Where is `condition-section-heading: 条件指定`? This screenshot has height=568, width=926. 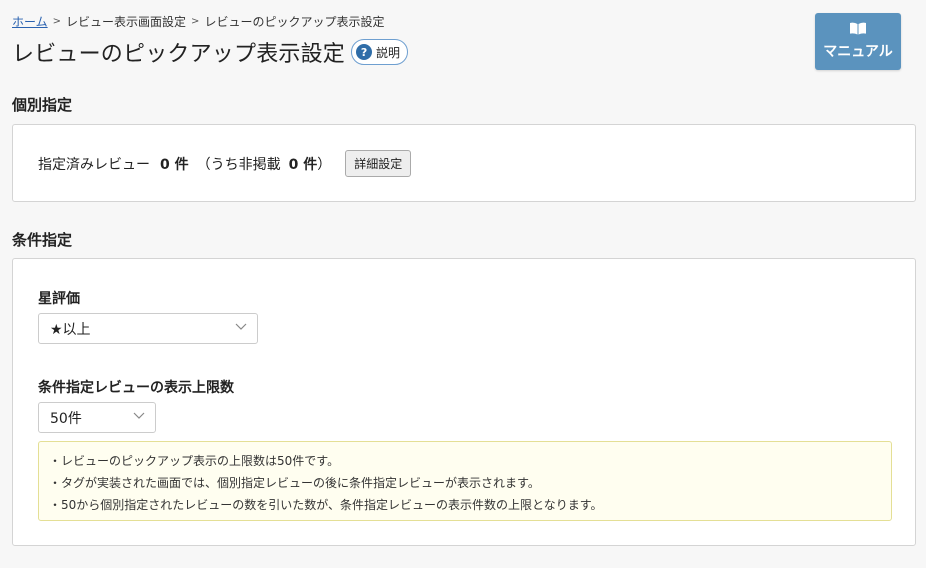
condition-section-heading: 条件指定 is located at coordinates (42, 240).